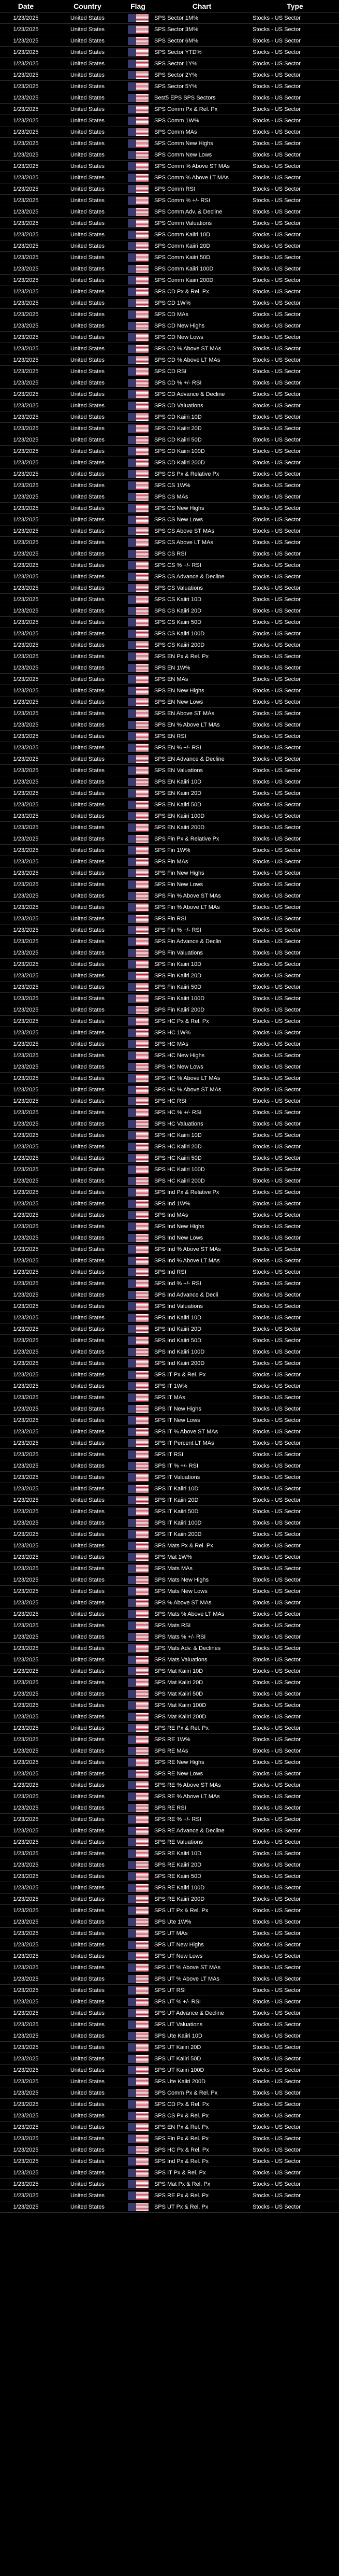  I want to click on cell-chart: SPS CD Kaiiri 10D, so click(202, 417).